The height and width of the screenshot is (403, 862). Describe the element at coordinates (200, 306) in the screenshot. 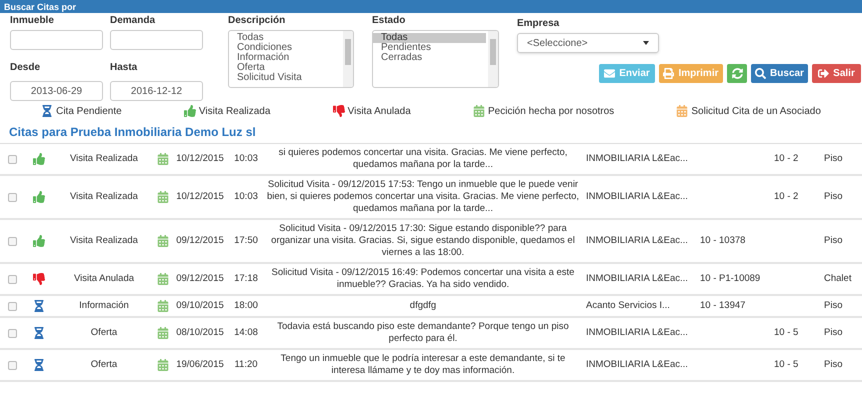

I see `table-cell-text: 09/10/2015` at that location.